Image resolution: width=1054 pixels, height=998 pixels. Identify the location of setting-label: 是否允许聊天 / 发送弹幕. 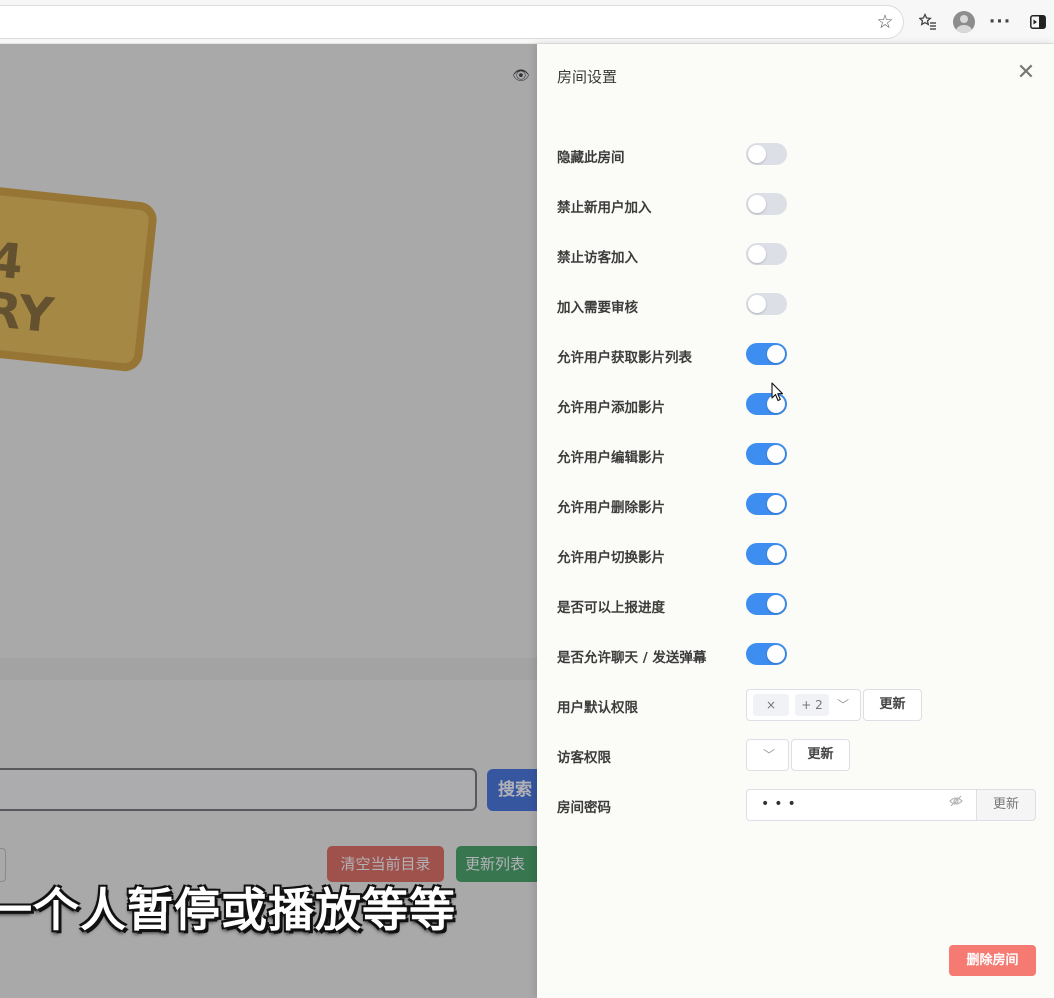
(632, 658).